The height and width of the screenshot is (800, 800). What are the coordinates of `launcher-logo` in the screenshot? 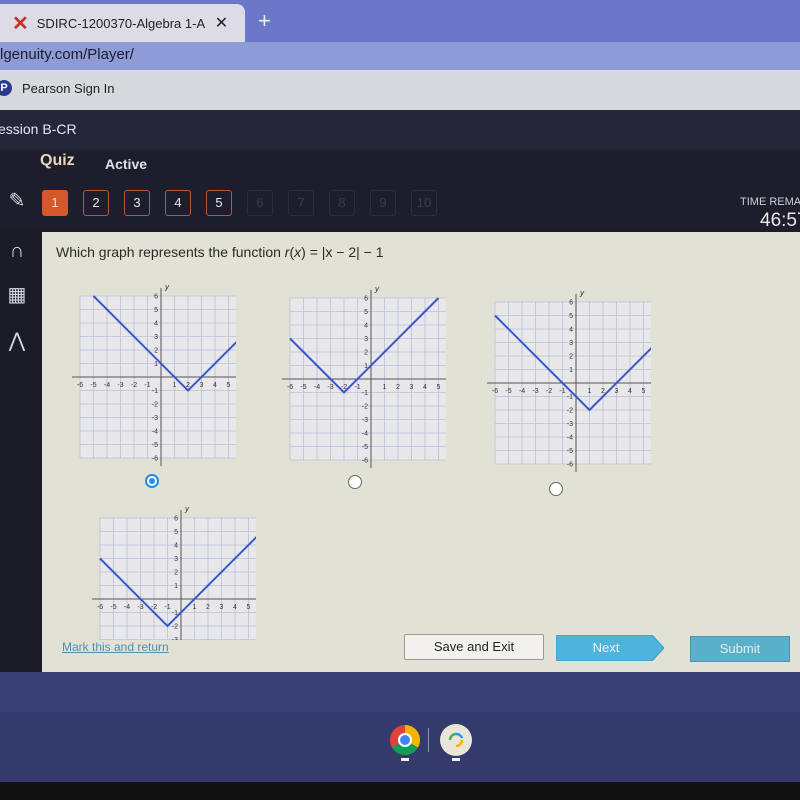 It's located at (456, 740).